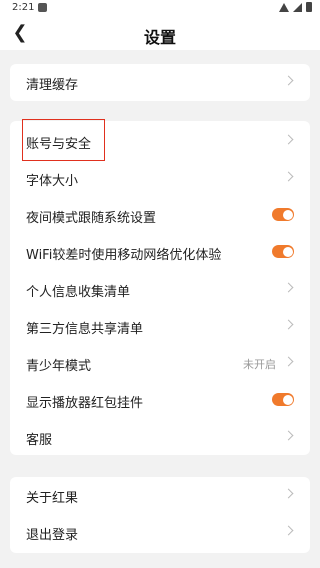 Image resolution: width=320 pixels, height=568 pixels. I want to click on row-label: 清理缓存, so click(52, 85).